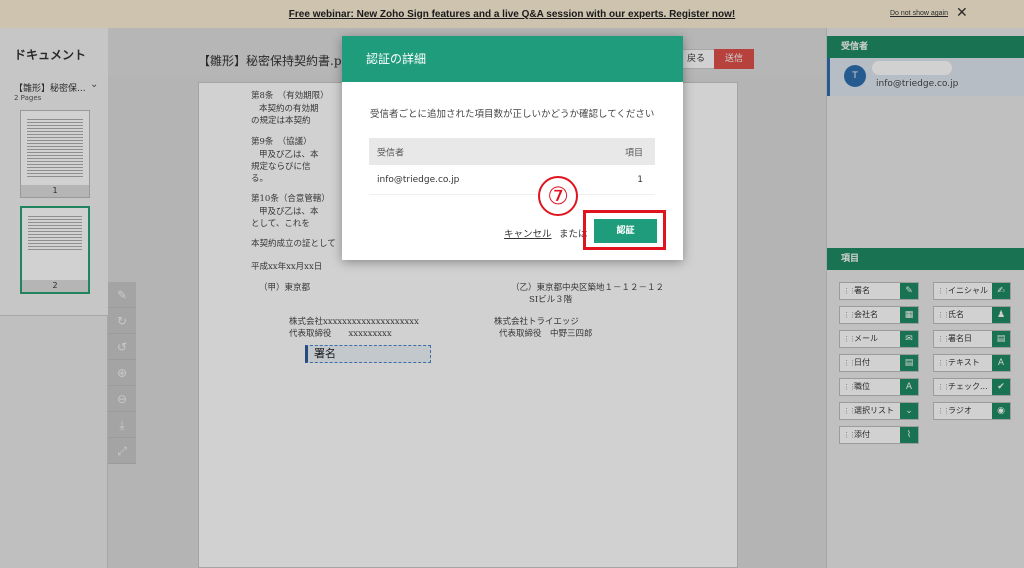 The height and width of the screenshot is (568, 1024). I want to click on field-count-table: 受信者 項目 info@triedge.co.jp 1, so click(512, 166).